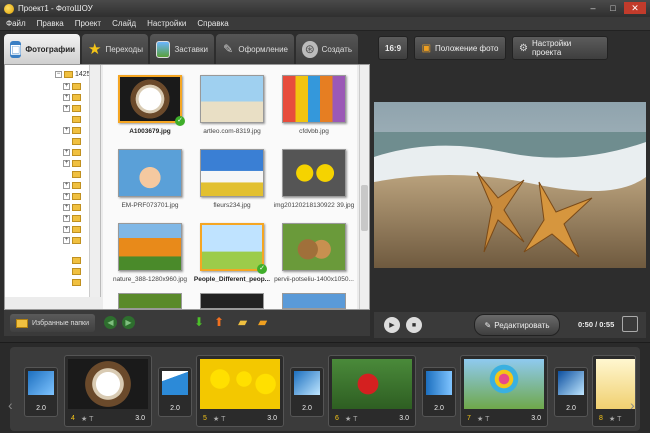 This screenshot has width=650, height=433. What do you see at coordinates (42, 49) in the screenshot?
I see `tab-photos: ▣ Фотографии` at bounding box center [42, 49].